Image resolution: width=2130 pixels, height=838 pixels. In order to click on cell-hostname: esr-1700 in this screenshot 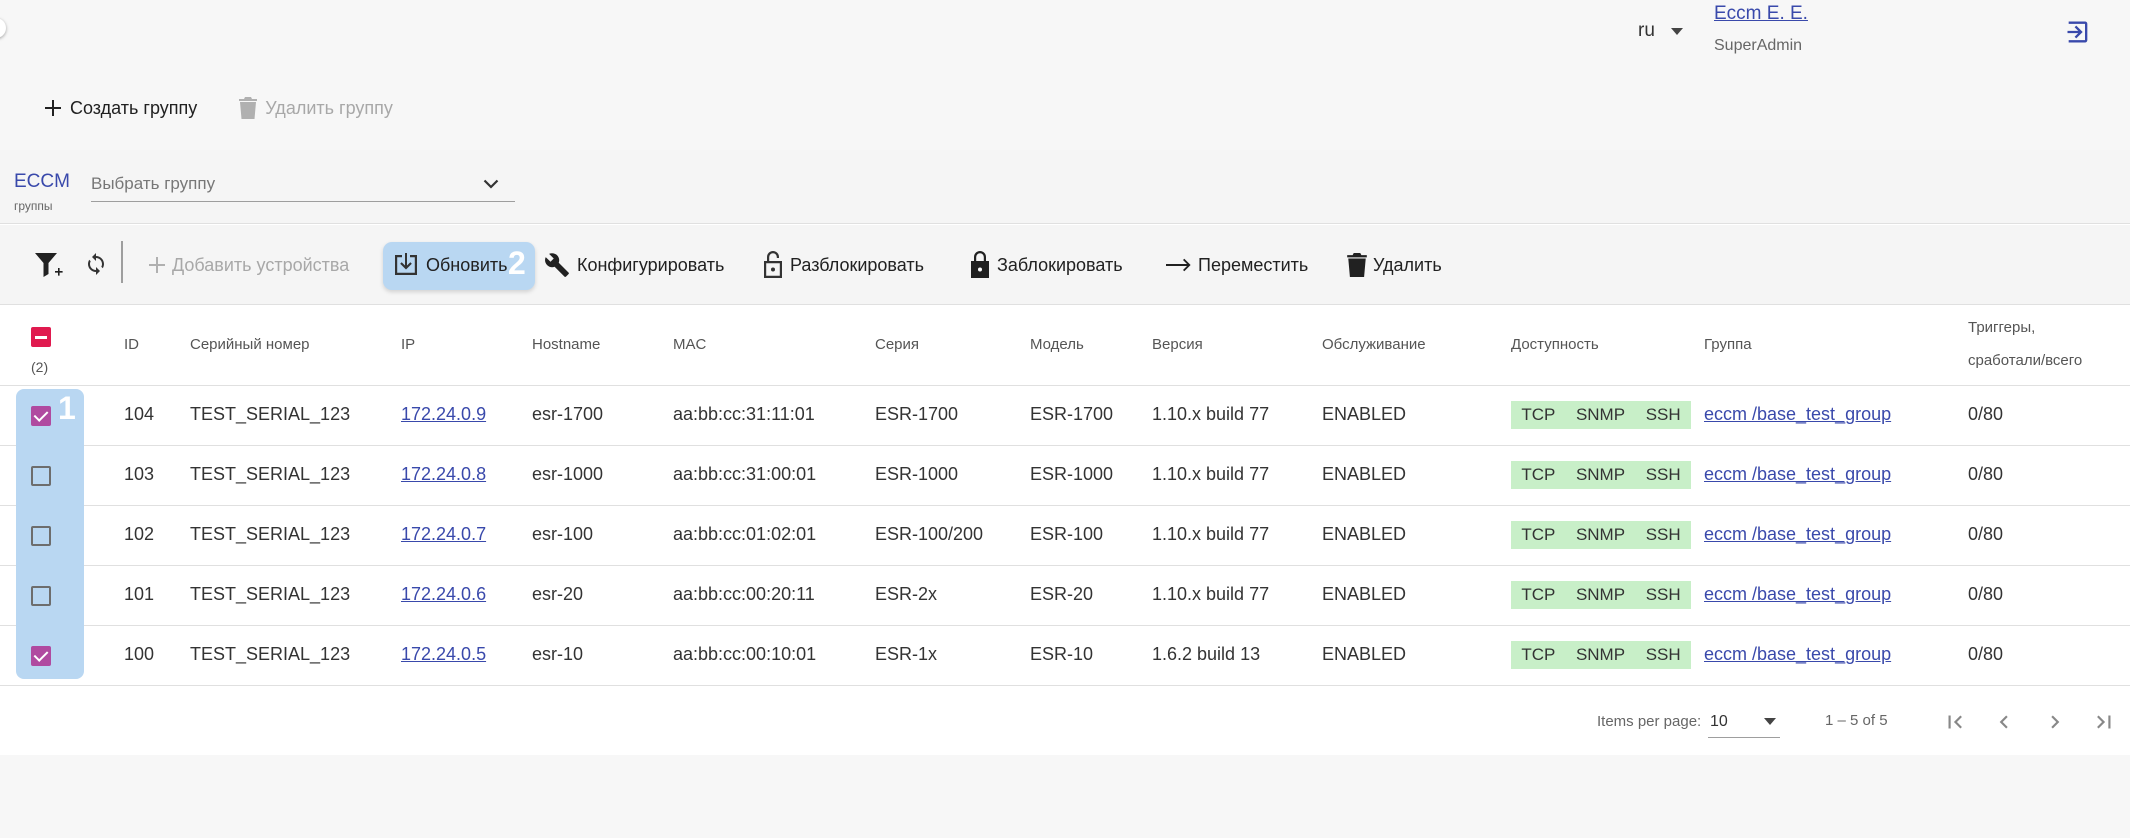, I will do `click(568, 414)`.